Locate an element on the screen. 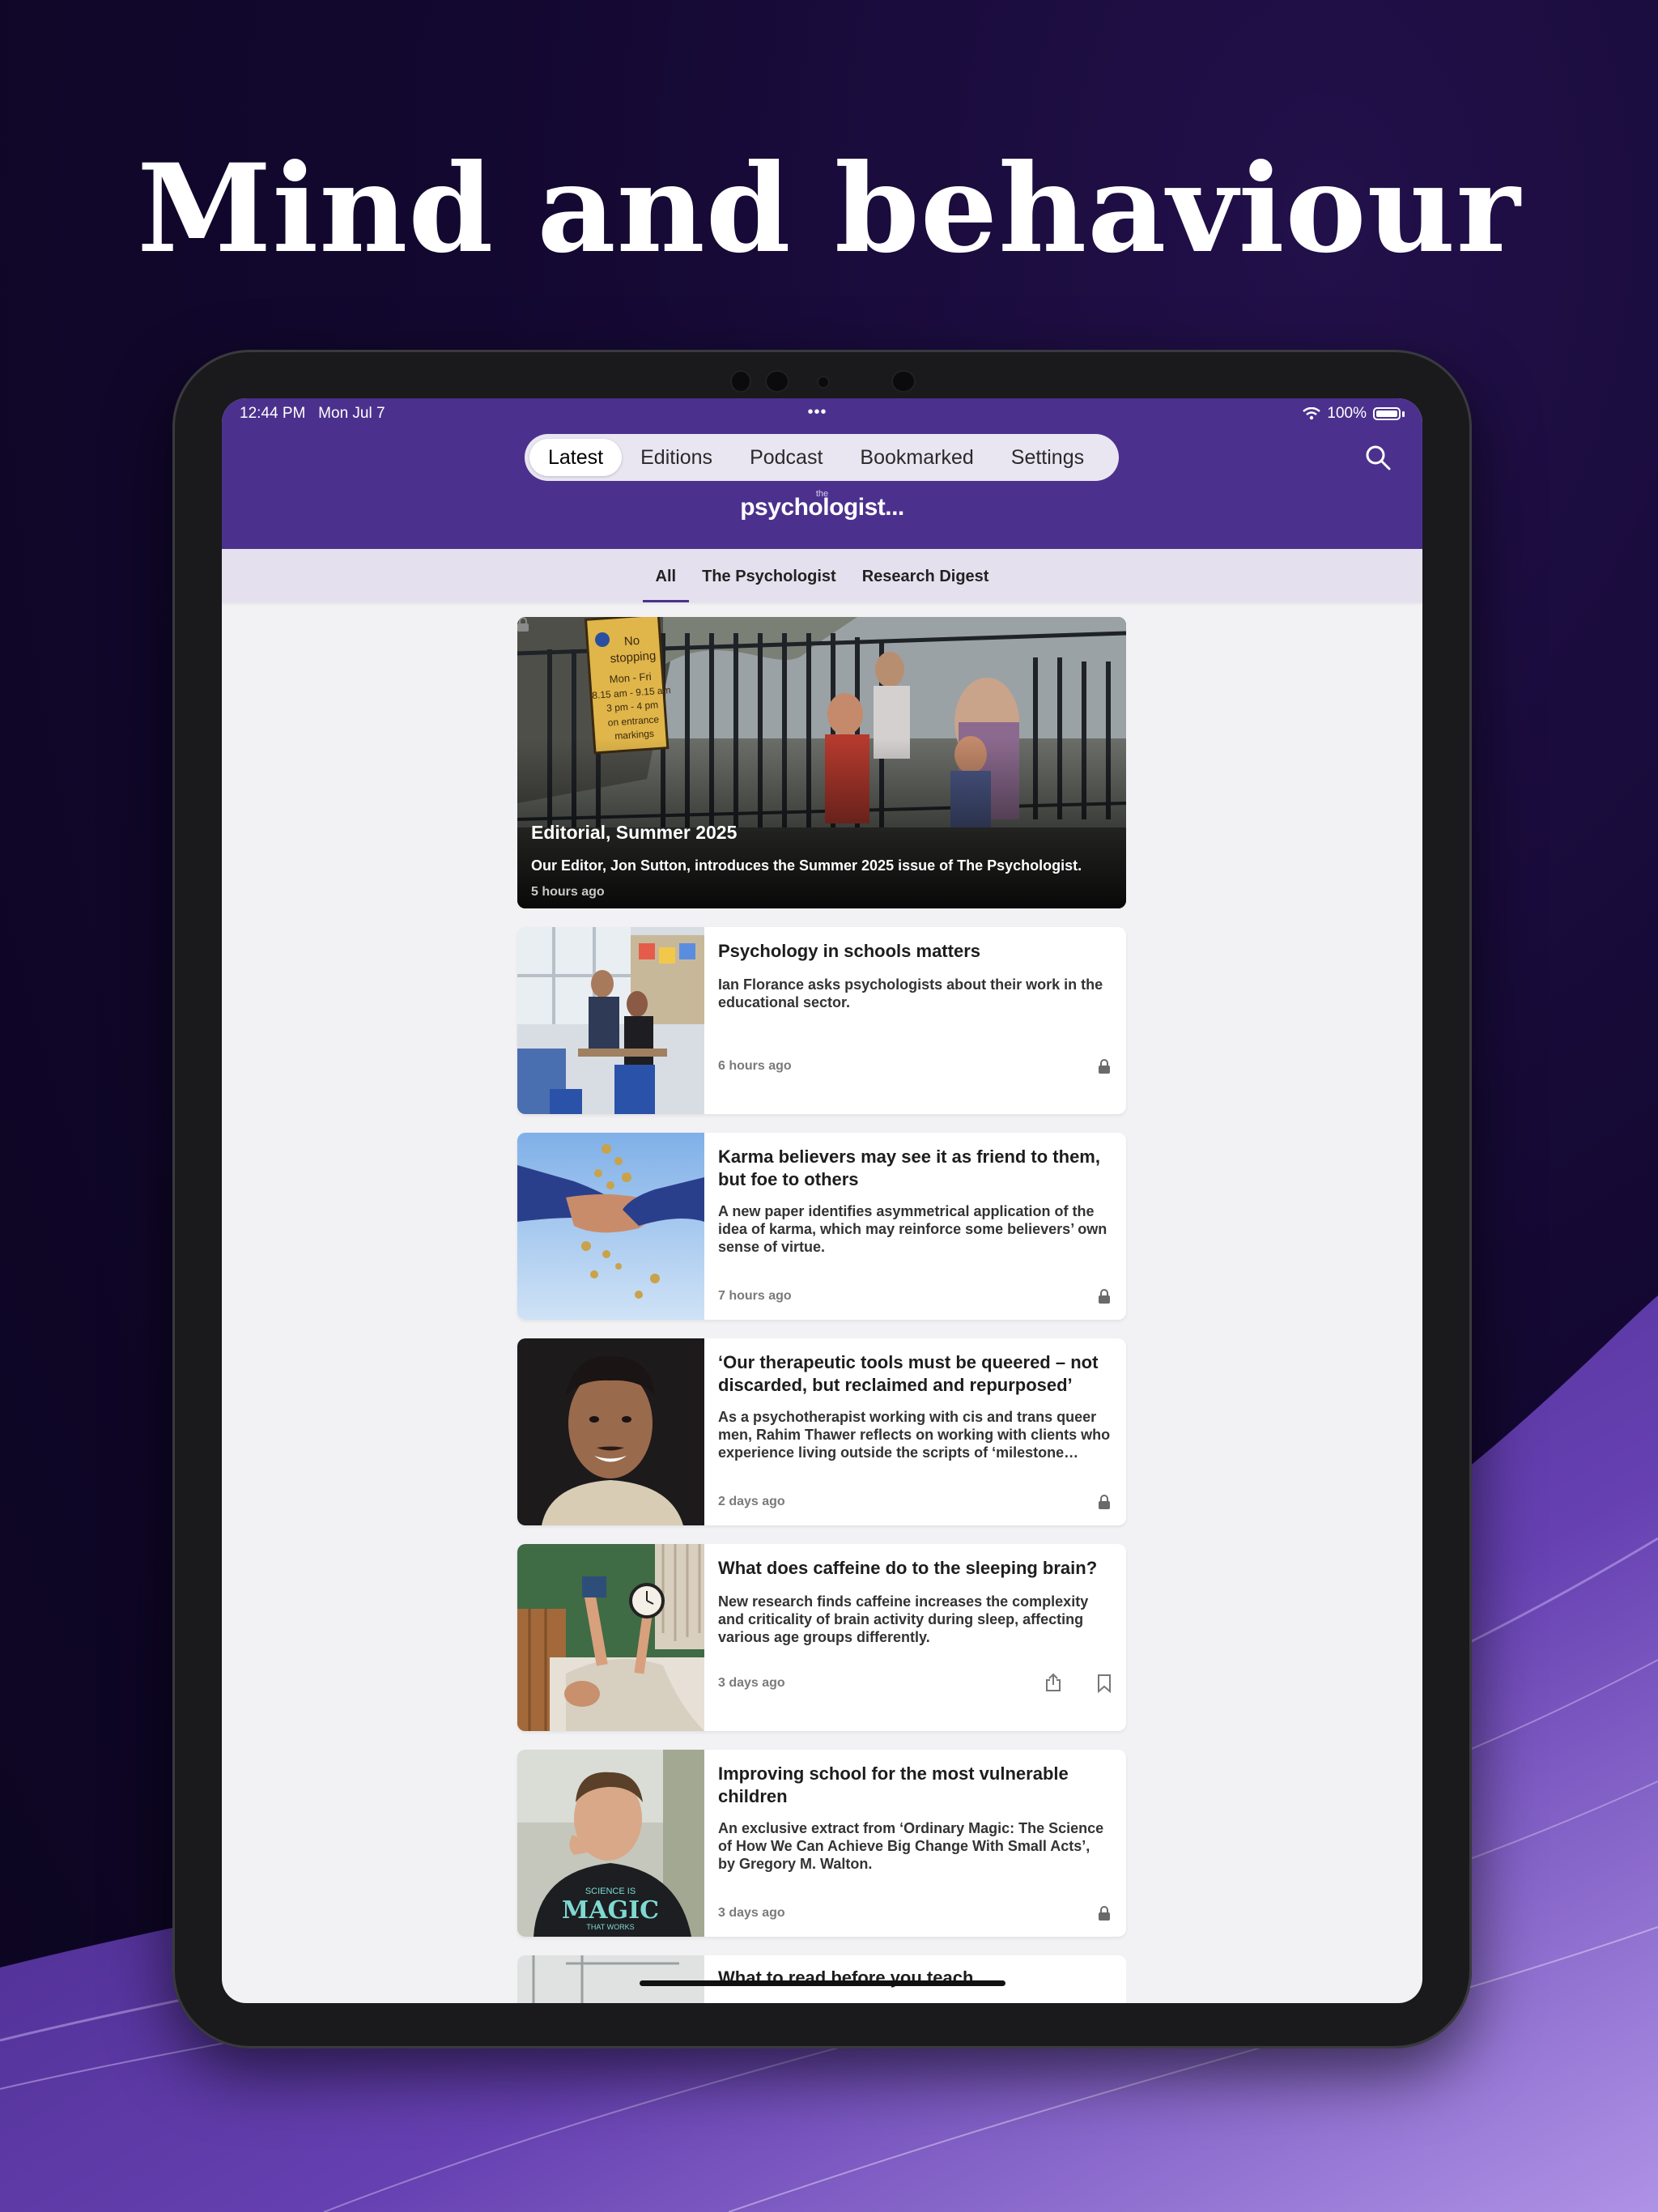  article-timestamp: 6 hours ago is located at coordinates (755, 1066).